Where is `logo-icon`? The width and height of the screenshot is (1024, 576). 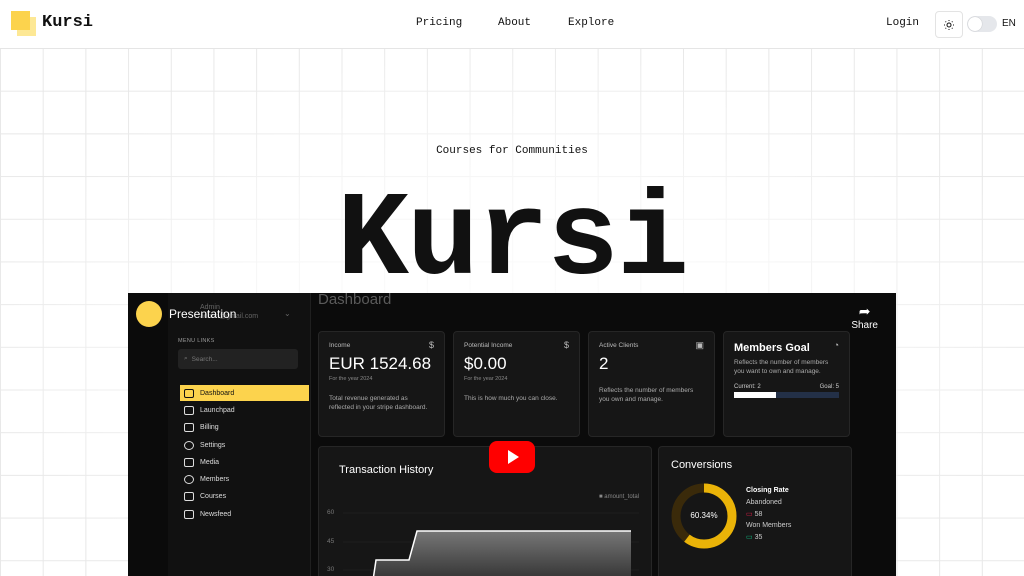
logo-icon is located at coordinates (24, 24).